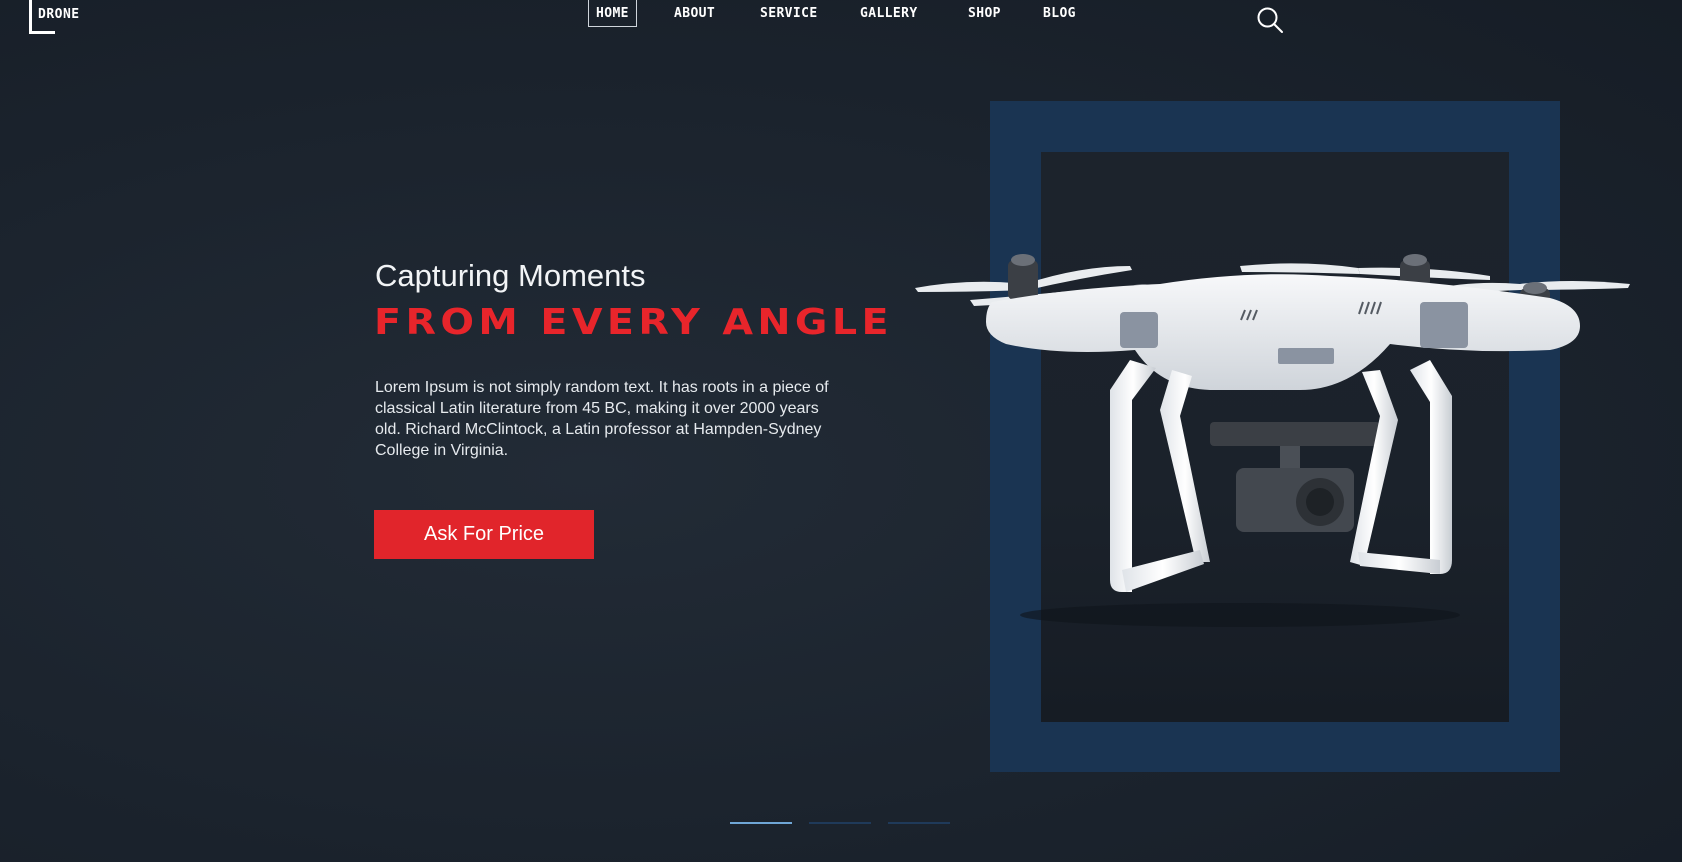  What do you see at coordinates (694, 13) in the screenshot?
I see `nav-item-about: ABOUT` at bounding box center [694, 13].